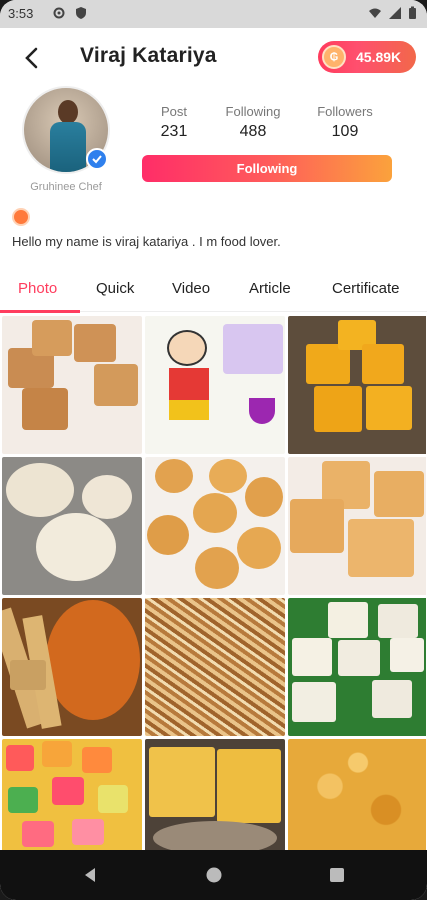 This screenshot has width=427, height=900. What do you see at coordinates (90, 875) in the screenshot?
I see `nav-back-icon` at bounding box center [90, 875].